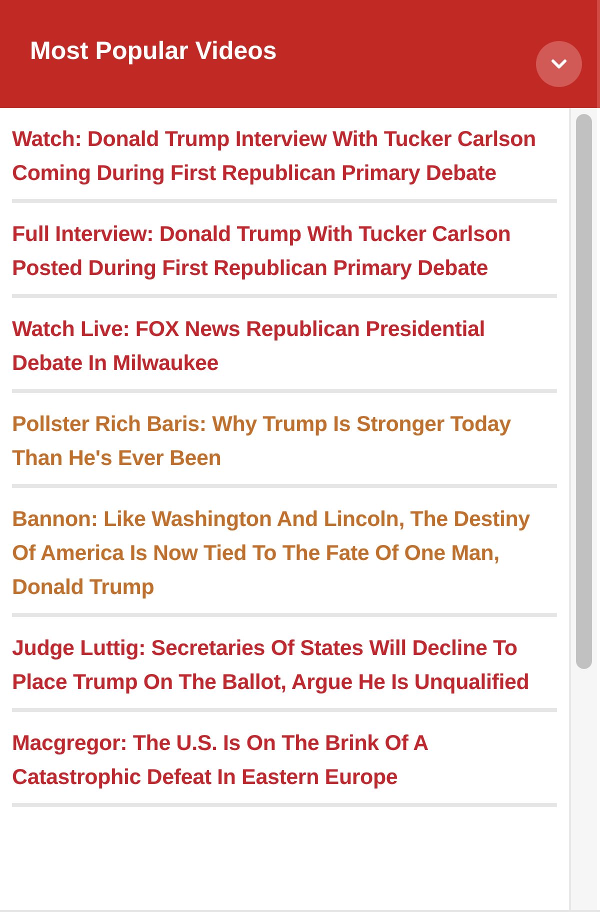  What do you see at coordinates (153, 51) in the screenshot?
I see `panel-title: Most Popular Videos` at bounding box center [153, 51].